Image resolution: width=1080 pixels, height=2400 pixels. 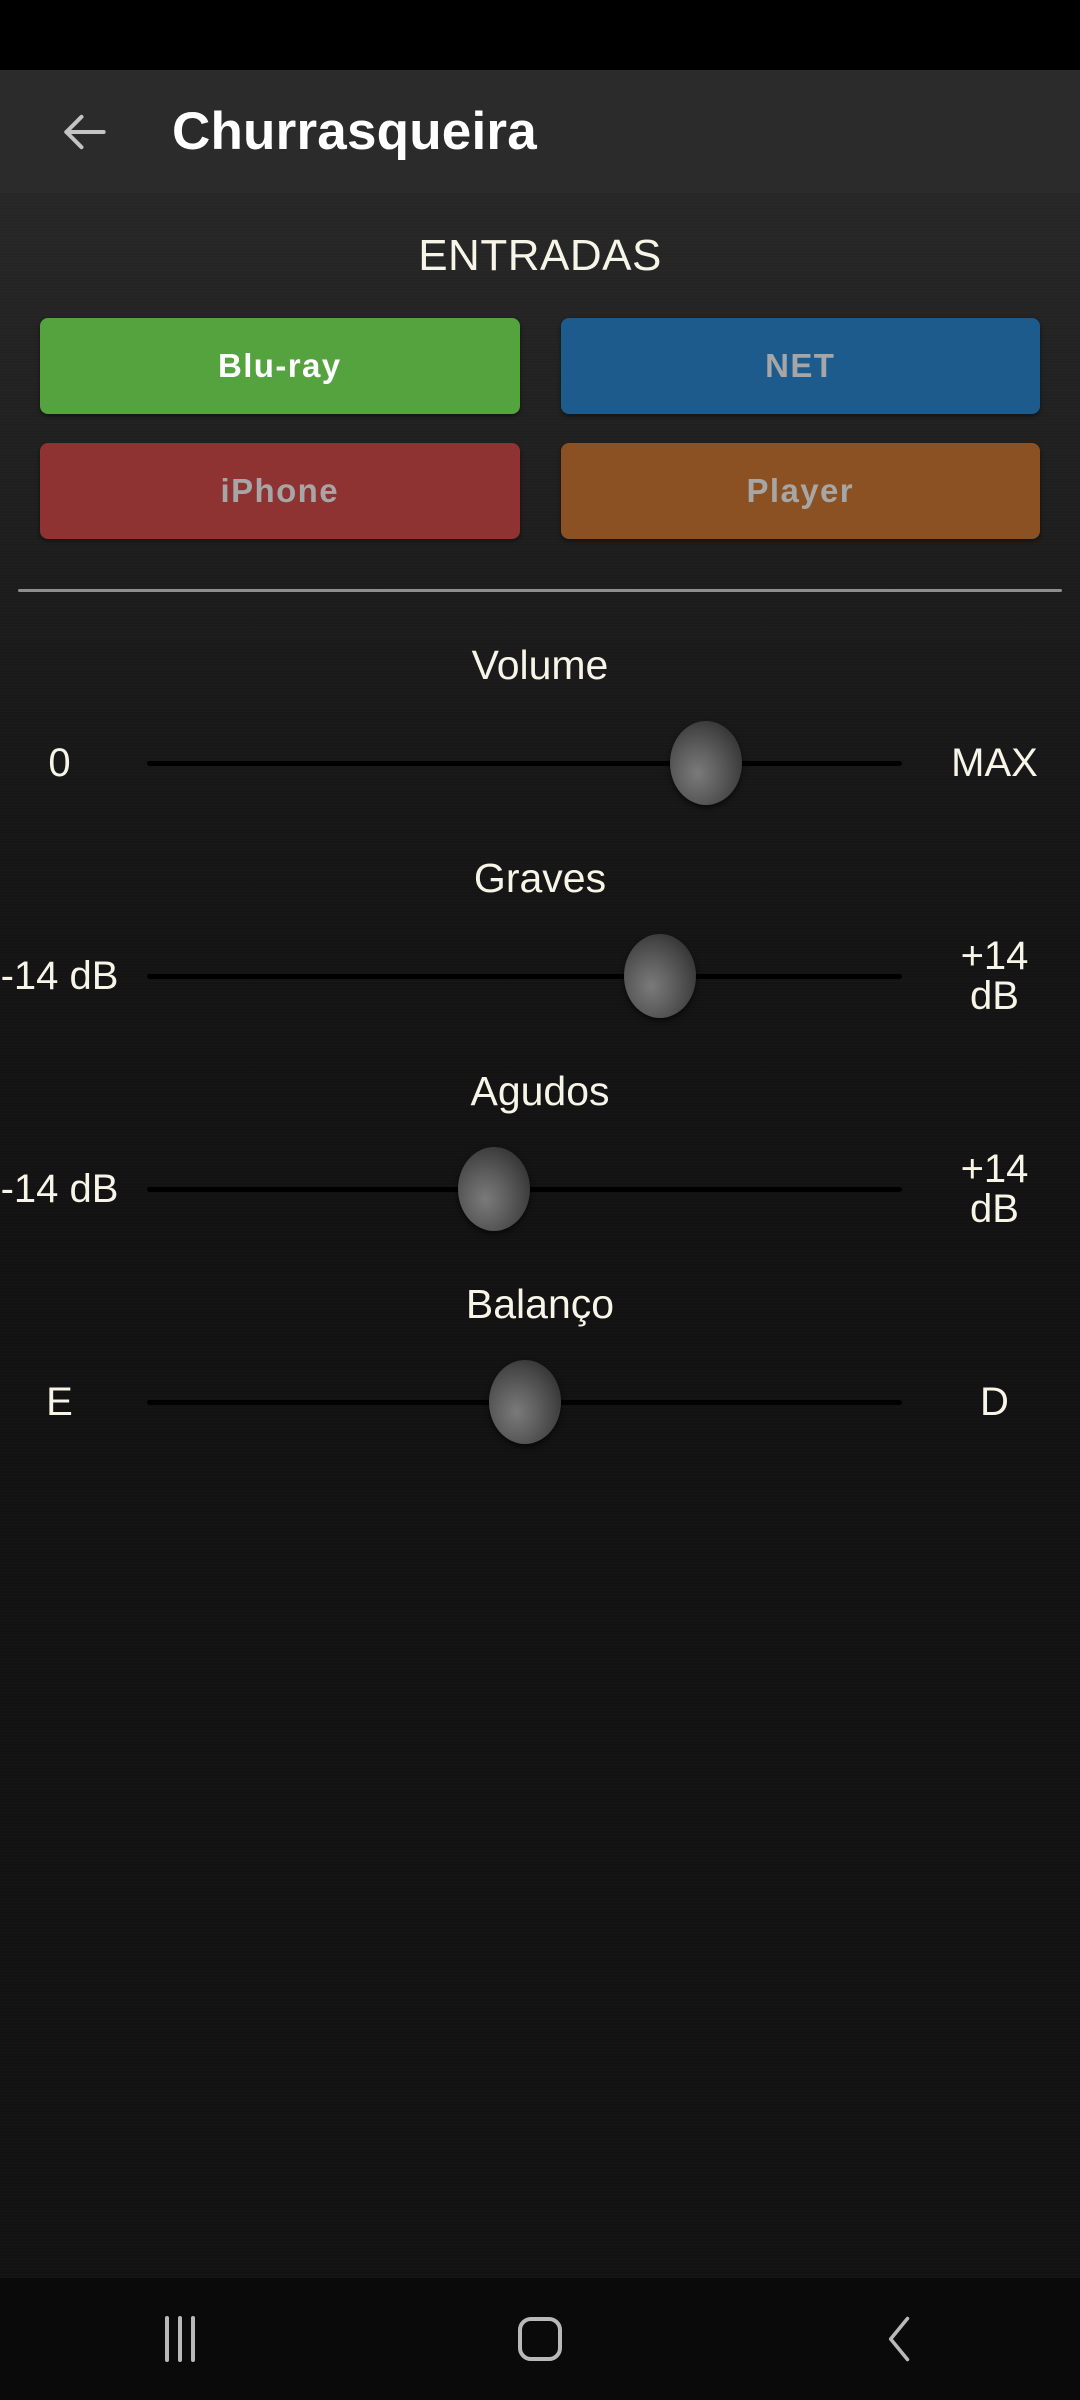 I want to click on slider-max-label-graves: +14 dB, so click(x=994, y=976).